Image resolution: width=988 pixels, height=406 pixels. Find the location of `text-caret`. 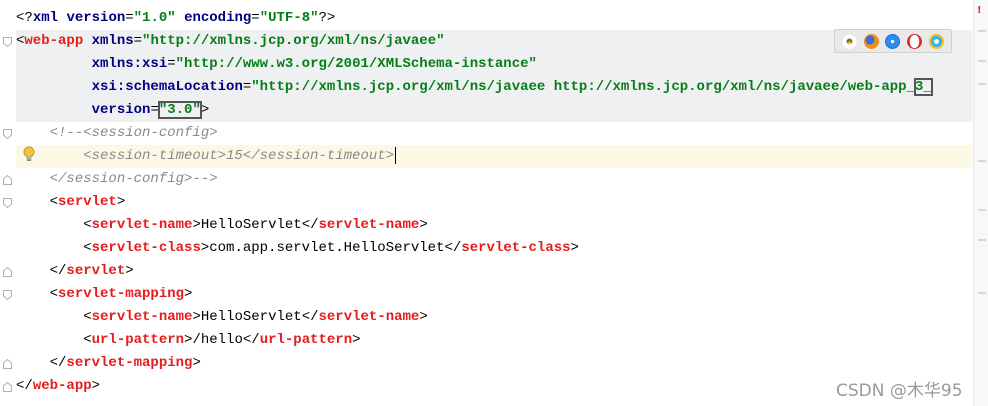

text-caret is located at coordinates (396, 155).